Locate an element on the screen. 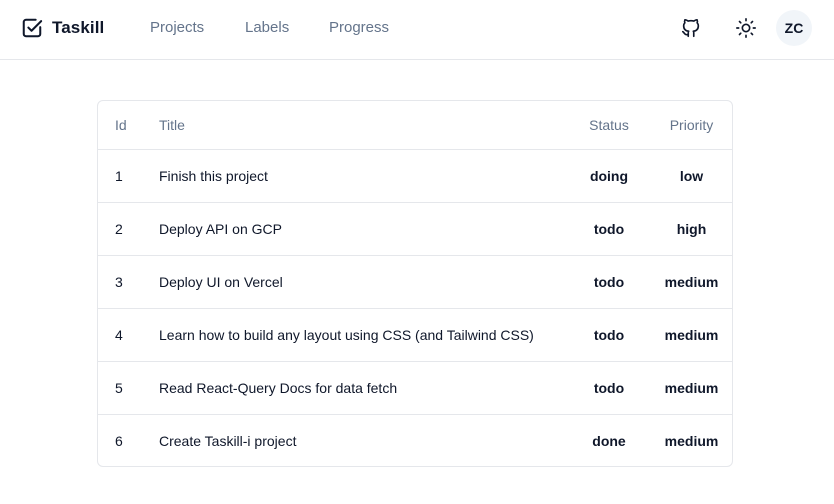  table-header-row: Id Title Status Priority is located at coordinates (415, 125).